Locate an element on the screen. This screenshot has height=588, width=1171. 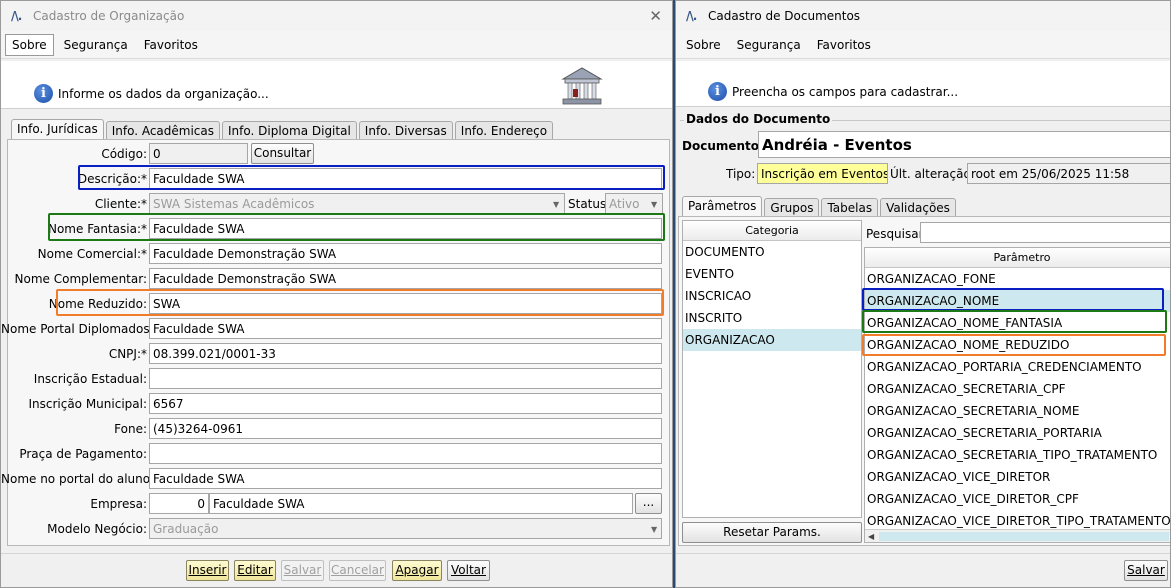
empresa-label: Empresa: is located at coordinates (118, 504).